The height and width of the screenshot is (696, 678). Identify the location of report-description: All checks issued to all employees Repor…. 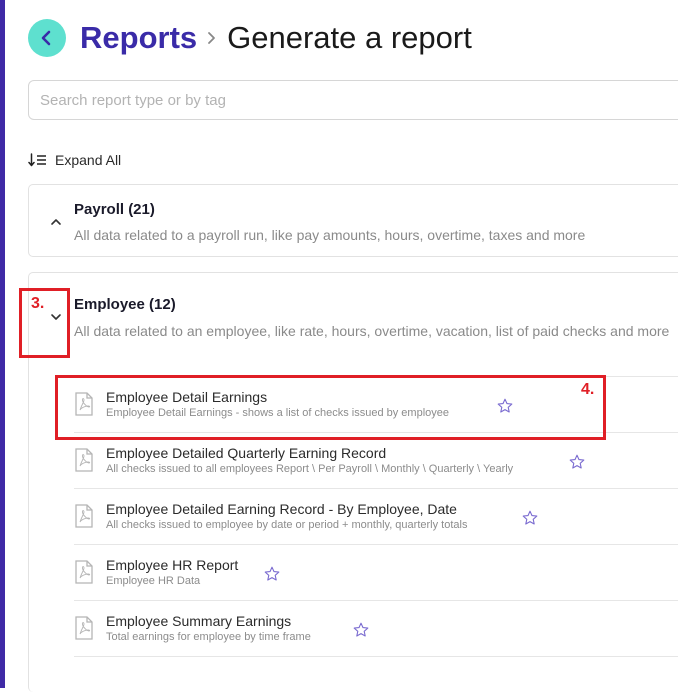
(310, 469).